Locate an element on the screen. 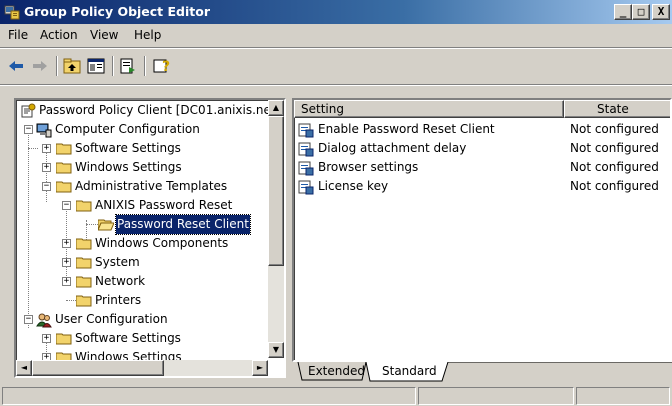 The image size is (672, 406). tab-standard: Standard is located at coordinates (409, 372).